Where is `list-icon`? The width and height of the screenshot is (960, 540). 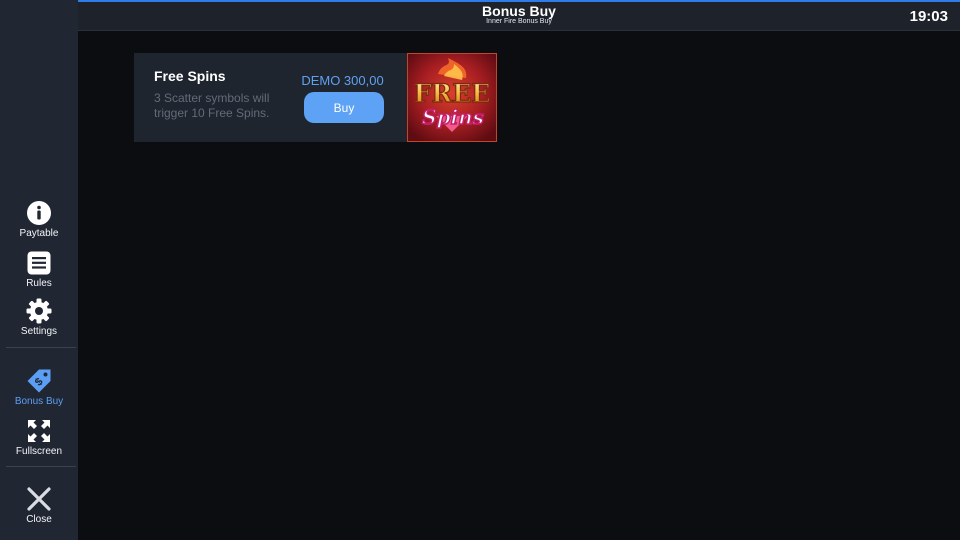
list-icon is located at coordinates (39, 263).